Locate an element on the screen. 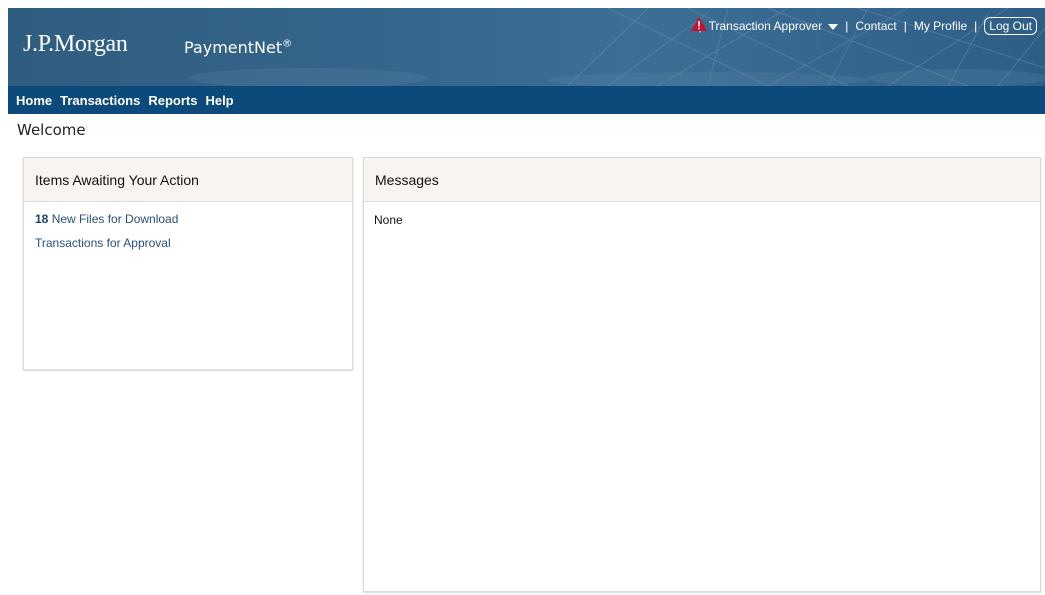 The width and height of the screenshot is (1045, 595). role-dropdown: Transaction Approver is located at coordinates (774, 26).